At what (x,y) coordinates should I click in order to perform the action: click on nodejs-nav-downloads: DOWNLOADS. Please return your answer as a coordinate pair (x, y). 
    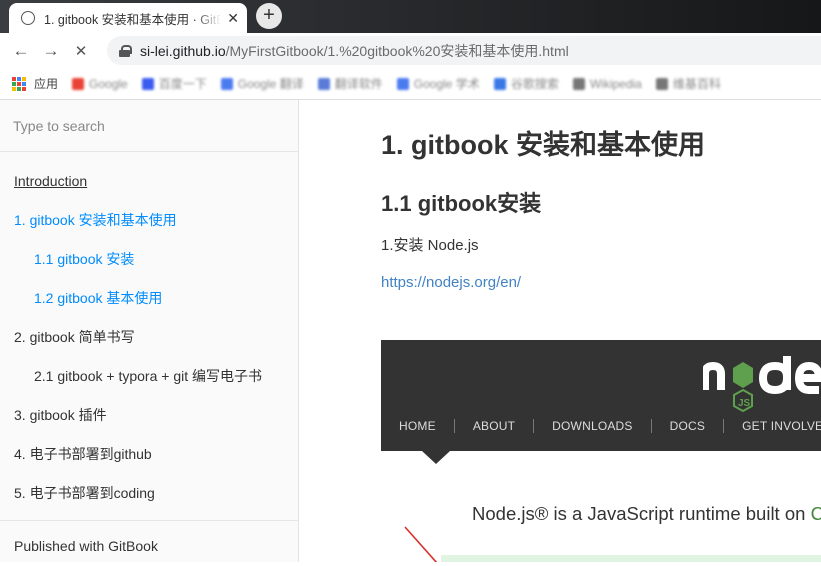
    Looking at the image, I should click on (602, 426).